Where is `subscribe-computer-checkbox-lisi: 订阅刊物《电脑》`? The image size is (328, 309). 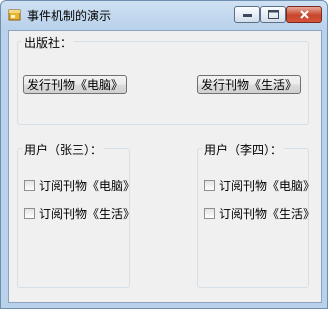 subscribe-computer-checkbox-lisi: 订阅刊物《电脑》 is located at coordinates (259, 185).